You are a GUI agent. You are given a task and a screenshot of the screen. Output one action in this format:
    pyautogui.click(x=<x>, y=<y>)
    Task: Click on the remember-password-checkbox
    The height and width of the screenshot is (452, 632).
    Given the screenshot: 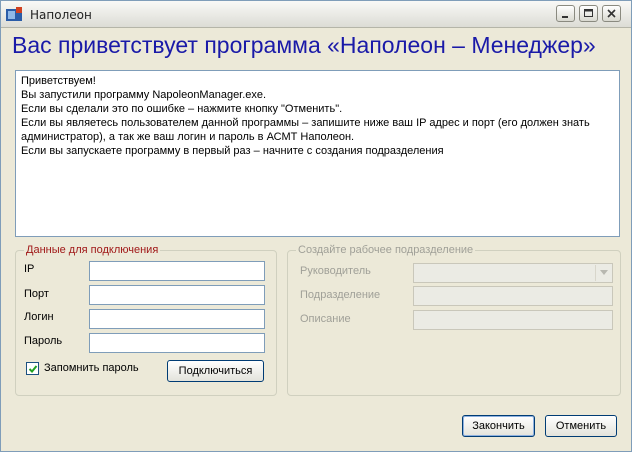 What is the action you would take?
    pyautogui.click(x=32, y=368)
    